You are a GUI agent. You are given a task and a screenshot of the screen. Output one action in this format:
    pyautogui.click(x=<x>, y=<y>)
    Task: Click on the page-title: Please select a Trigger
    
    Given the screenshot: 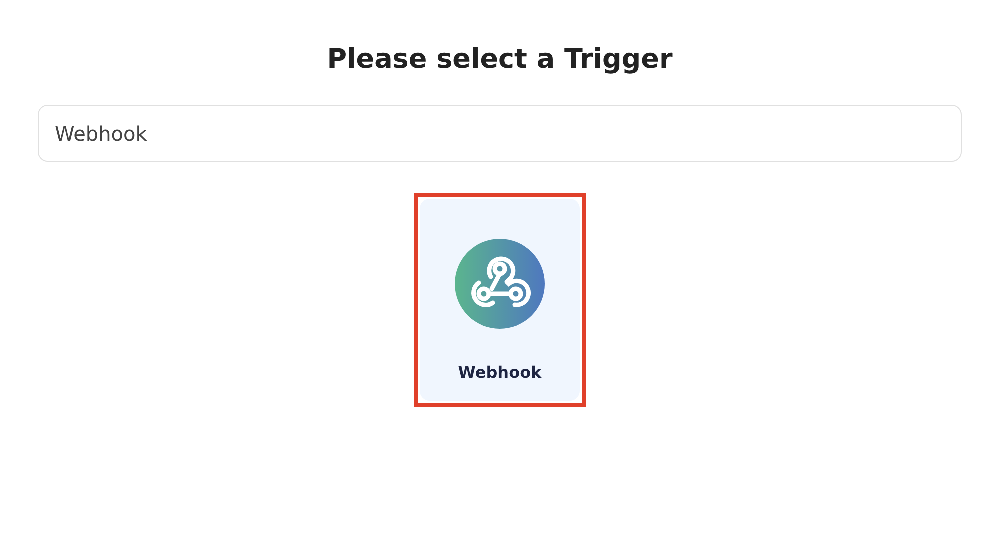 What is the action you would take?
    pyautogui.click(x=500, y=60)
    